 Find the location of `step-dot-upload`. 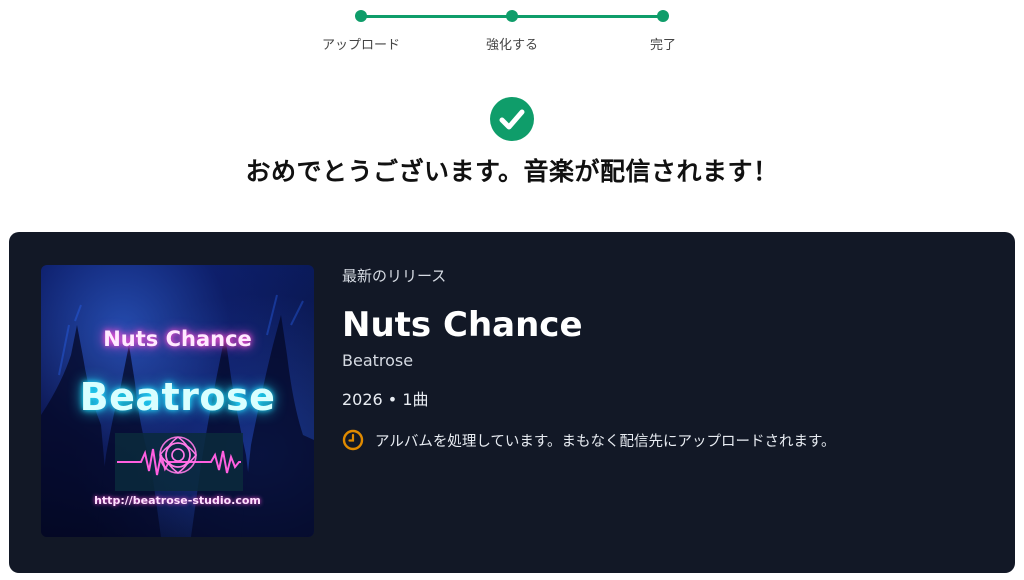

step-dot-upload is located at coordinates (361, 16).